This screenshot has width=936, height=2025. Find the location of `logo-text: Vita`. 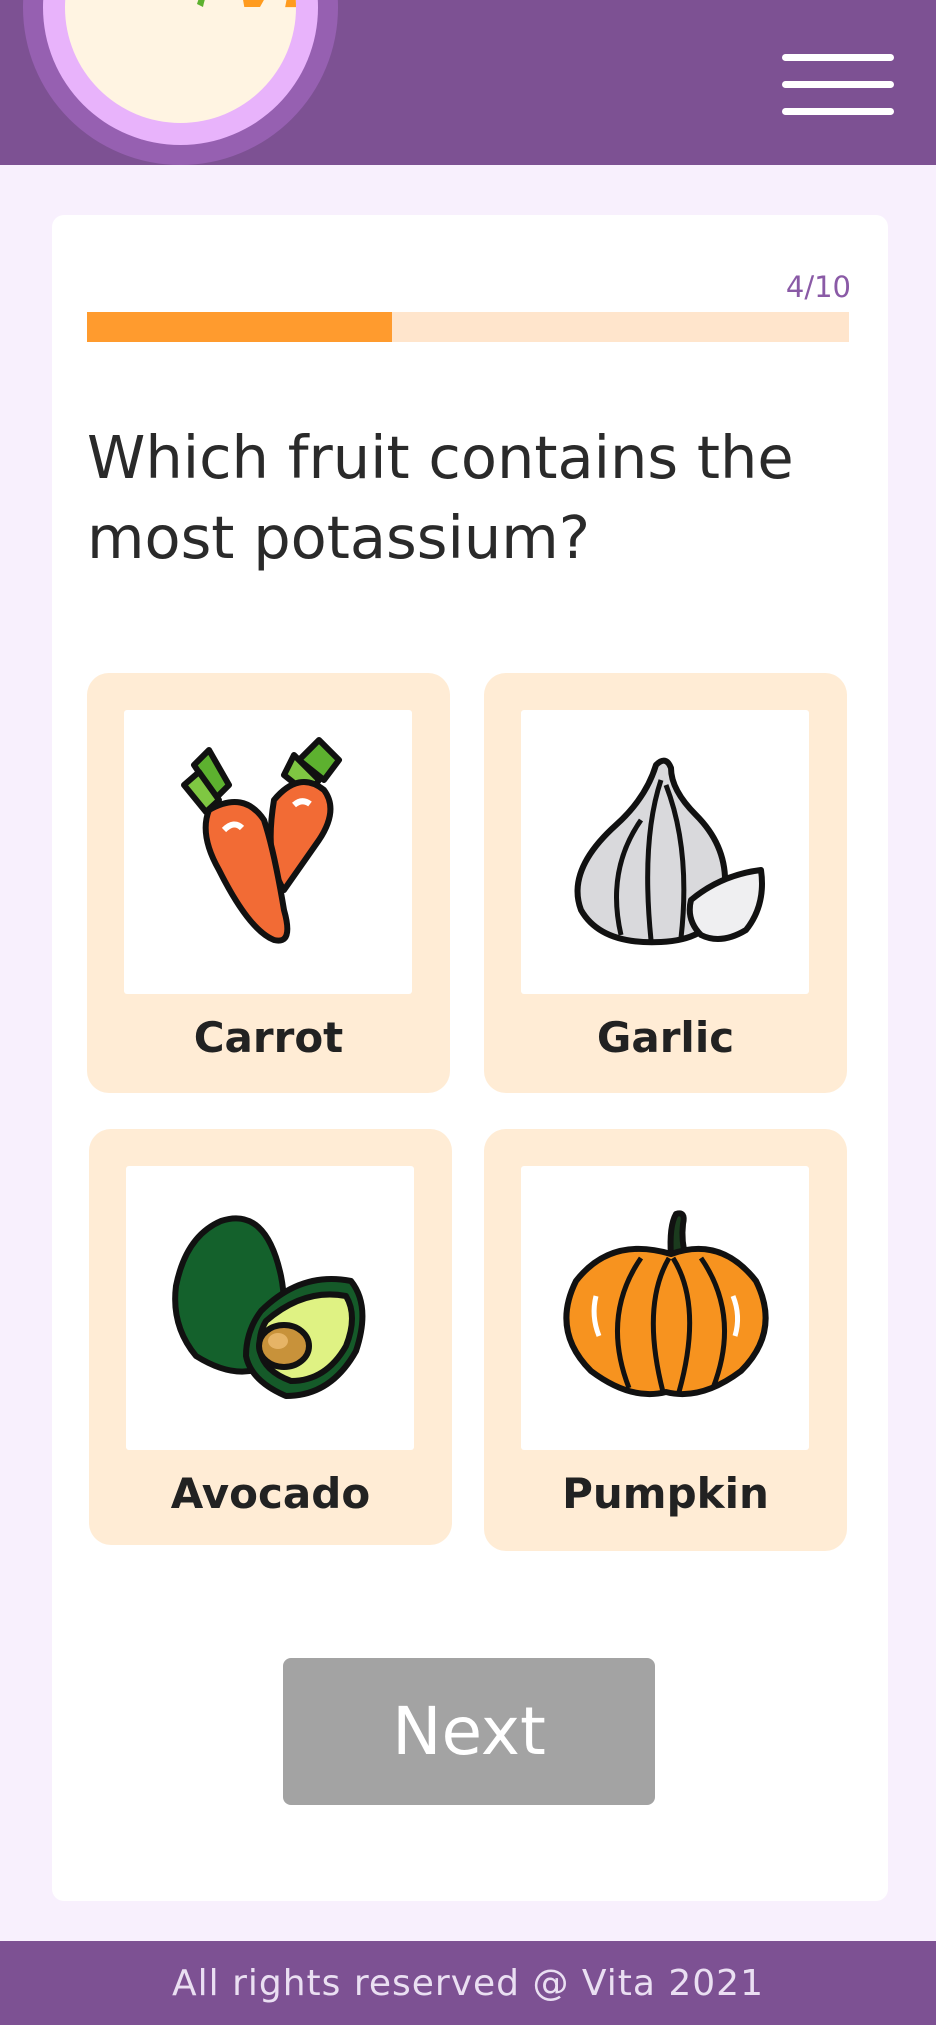

logo-text: Vita is located at coordinates (263, 12).